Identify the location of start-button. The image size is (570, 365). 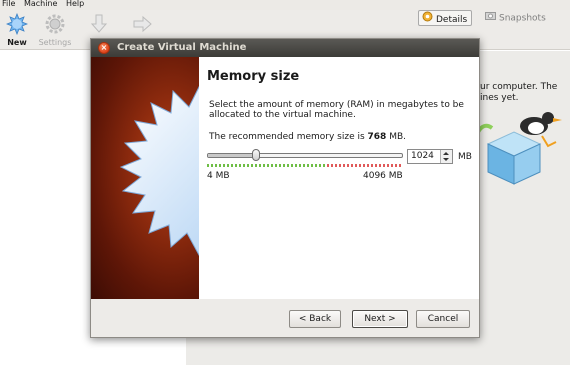
(143, 25).